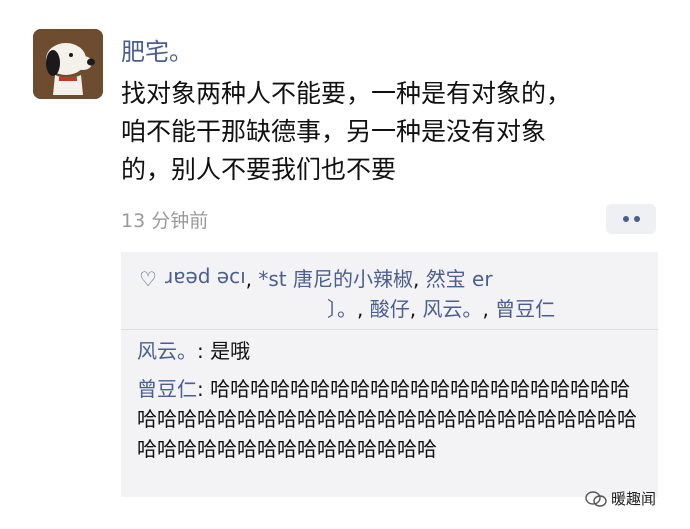  Describe the element at coordinates (634, 499) in the screenshot. I see `watermark-text: 暖趣闻` at that location.